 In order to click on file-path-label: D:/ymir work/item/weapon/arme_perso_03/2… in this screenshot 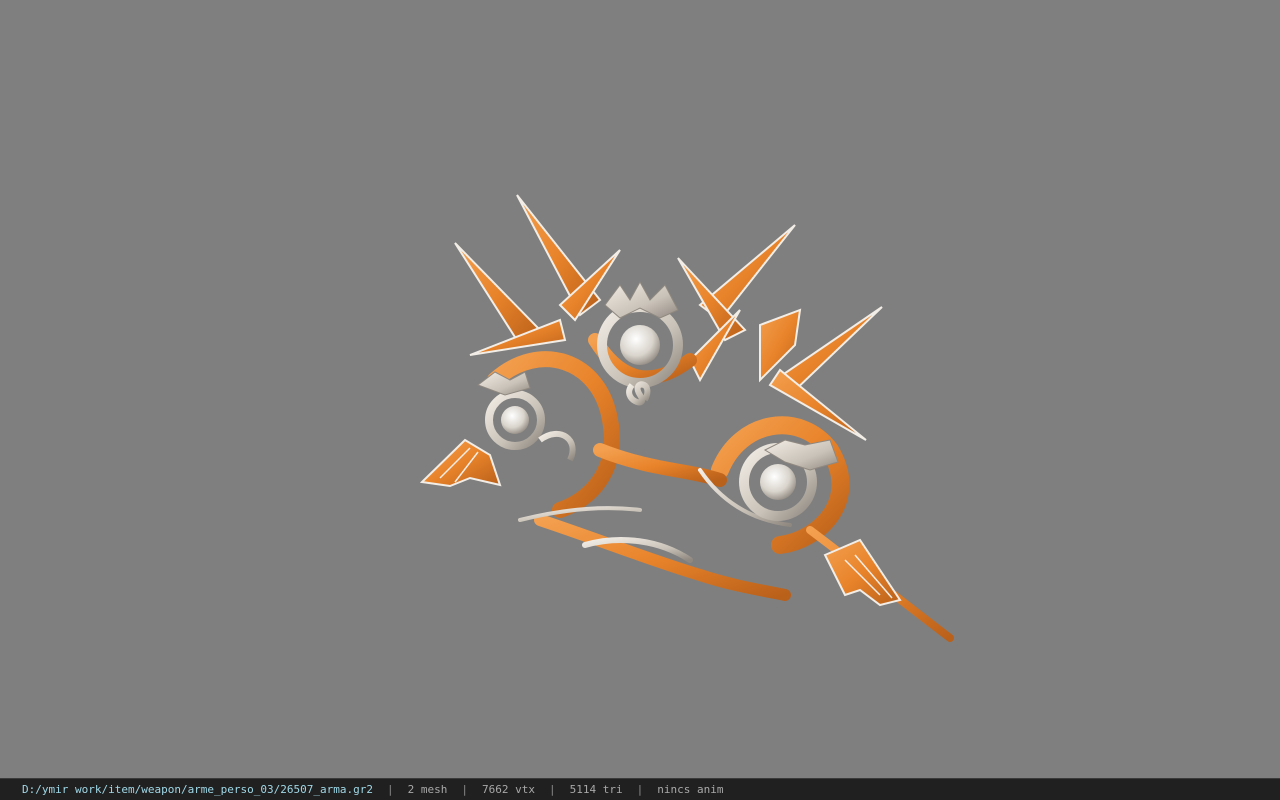, I will do `click(197, 789)`.